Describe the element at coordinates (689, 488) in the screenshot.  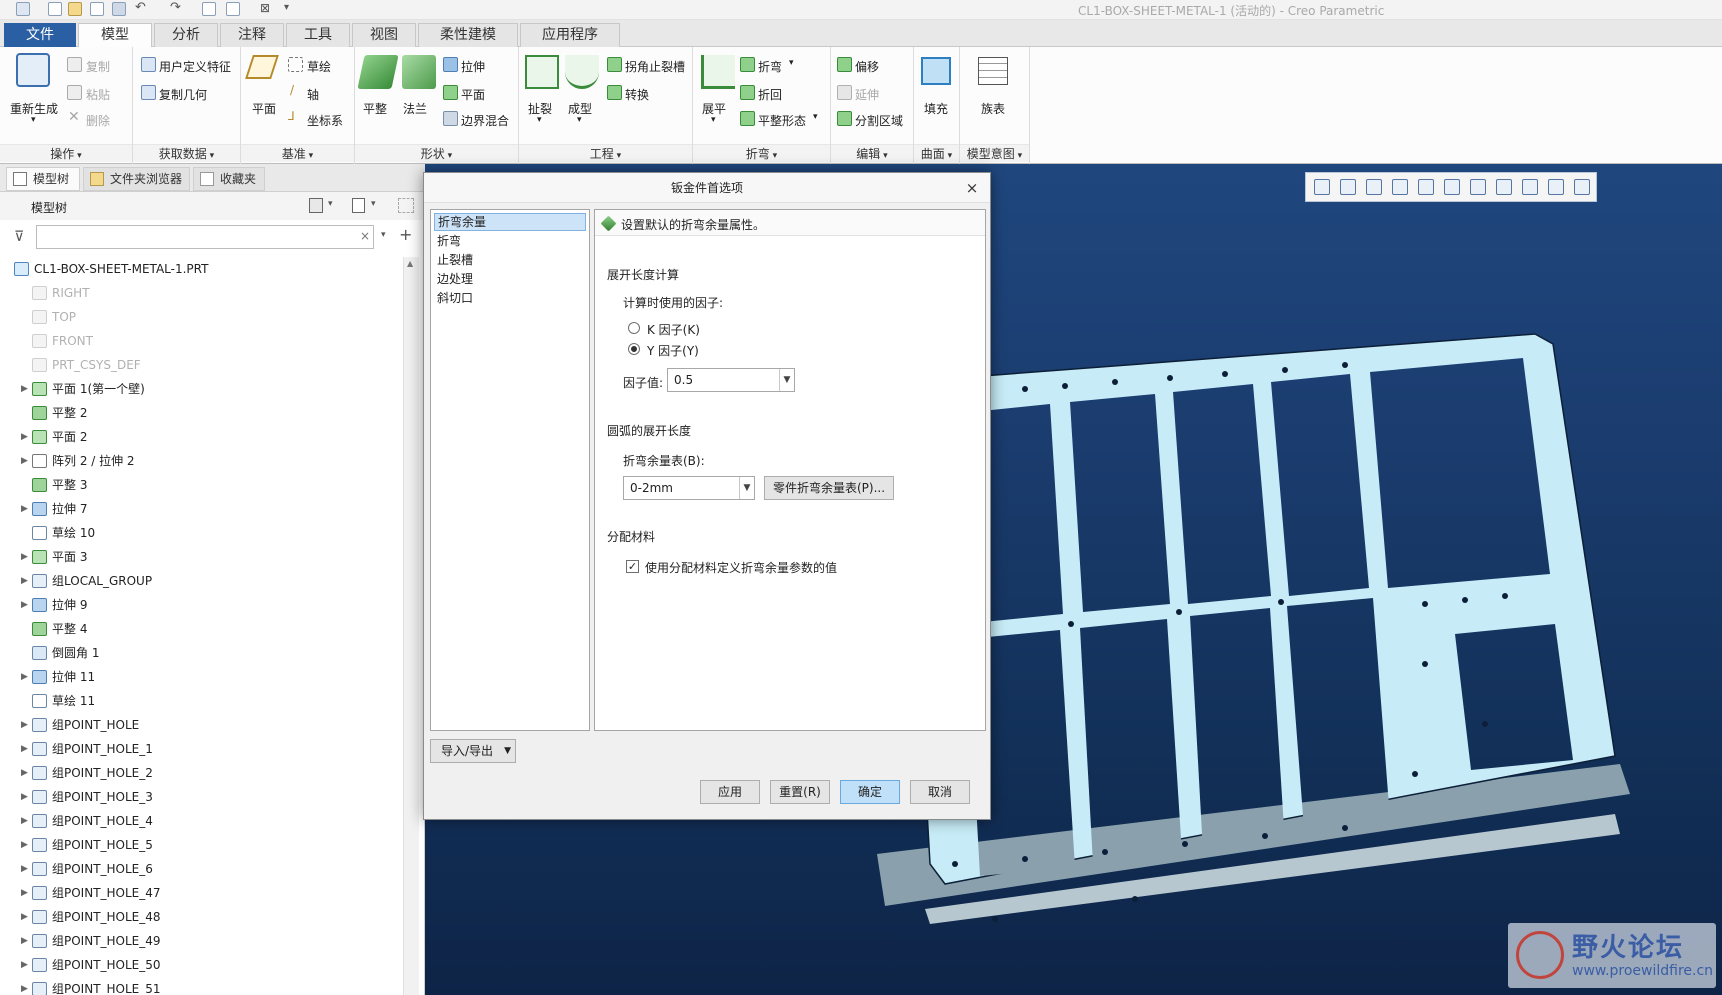
I see `bend-table-combo: 0-2mm ▼` at that location.